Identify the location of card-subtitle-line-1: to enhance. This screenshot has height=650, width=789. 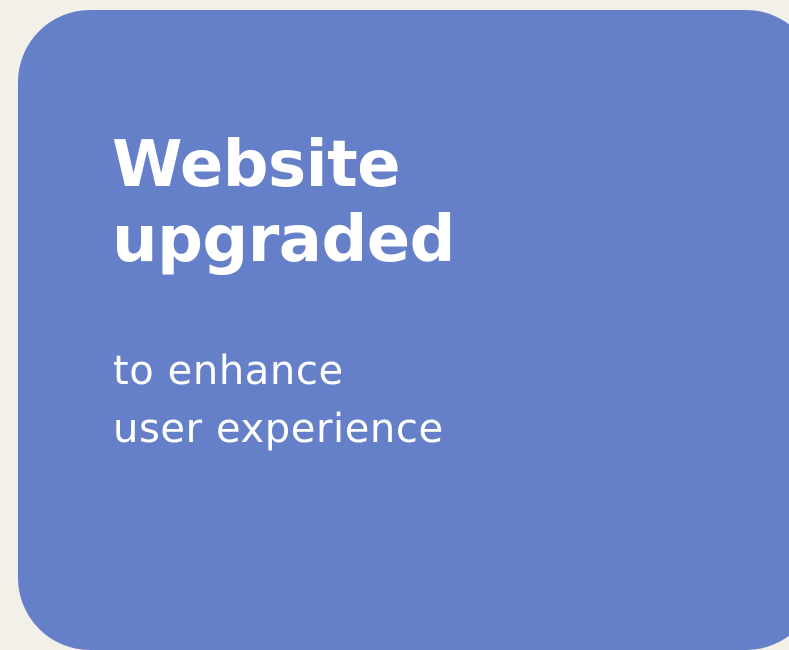
(228, 371).